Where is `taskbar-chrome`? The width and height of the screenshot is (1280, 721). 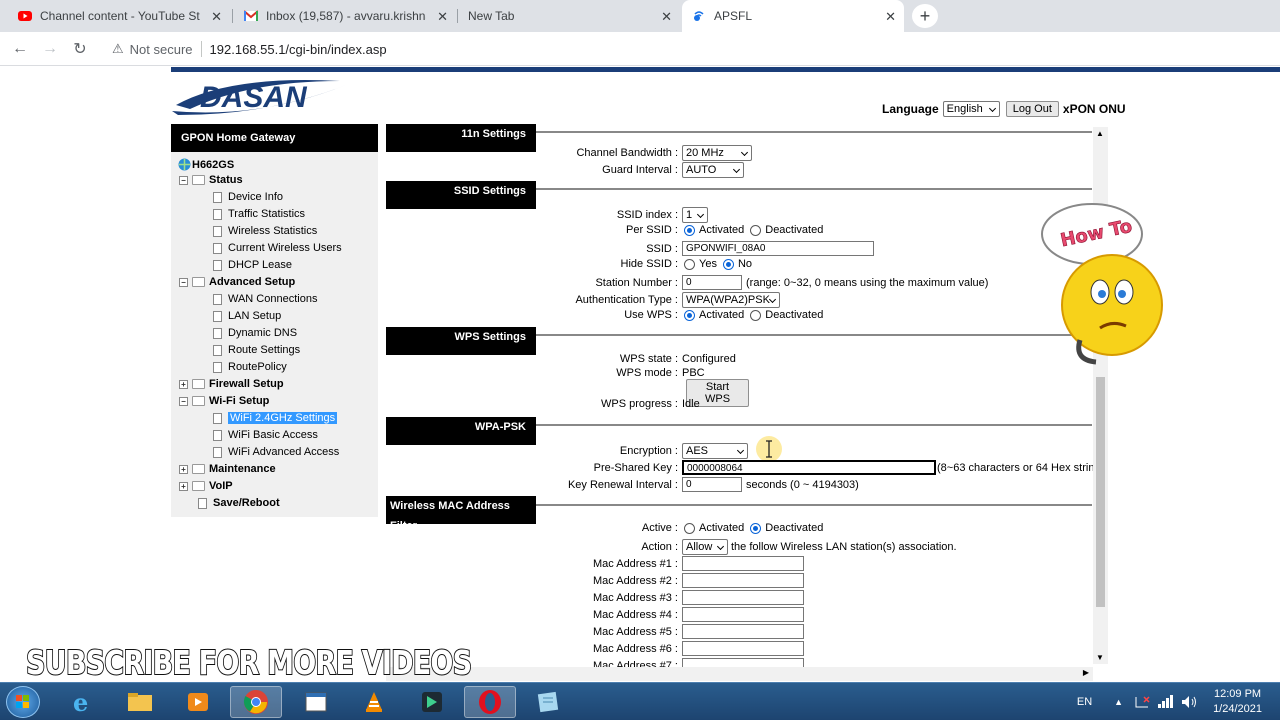
taskbar-chrome is located at coordinates (256, 702).